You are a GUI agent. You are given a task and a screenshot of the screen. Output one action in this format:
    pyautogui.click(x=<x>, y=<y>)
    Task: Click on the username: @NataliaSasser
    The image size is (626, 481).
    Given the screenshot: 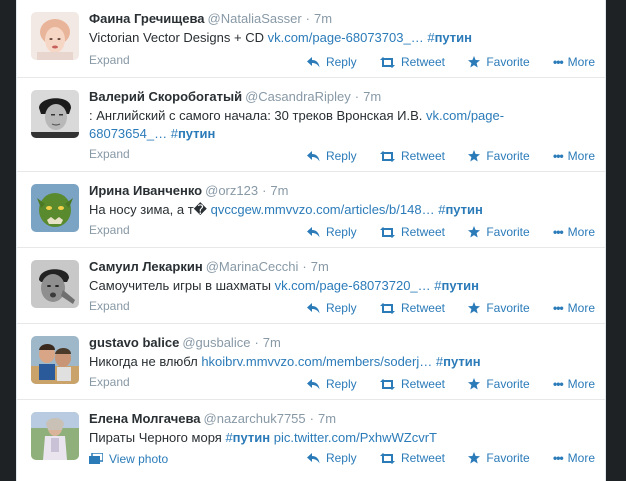 What is the action you would take?
    pyautogui.click(x=255, y=18)
    